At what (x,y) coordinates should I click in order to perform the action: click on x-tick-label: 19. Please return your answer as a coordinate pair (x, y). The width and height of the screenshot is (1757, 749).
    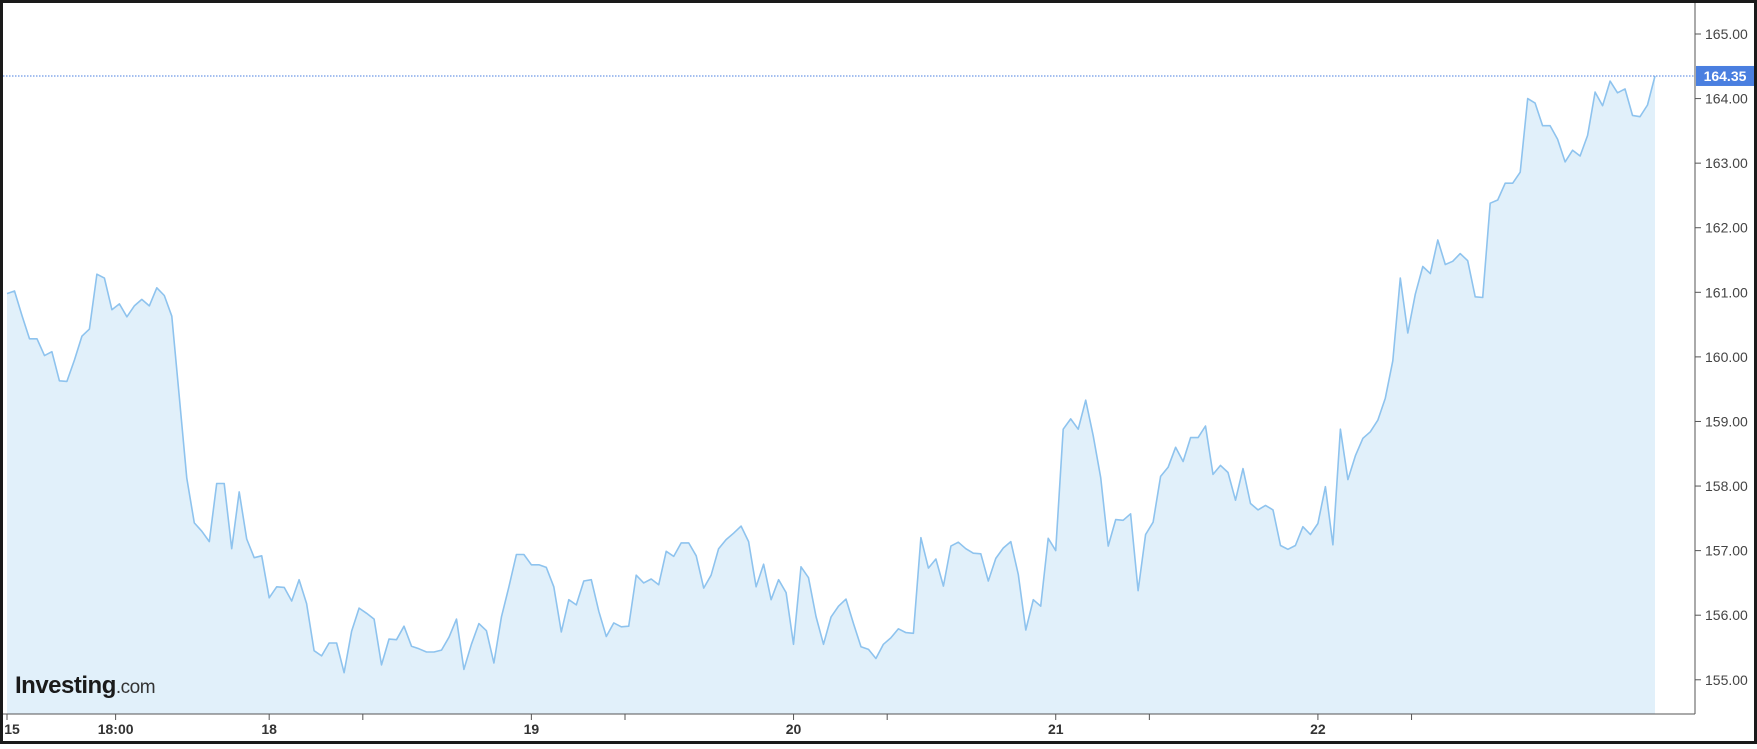
    Looking at the image, I should click on (532, 729).